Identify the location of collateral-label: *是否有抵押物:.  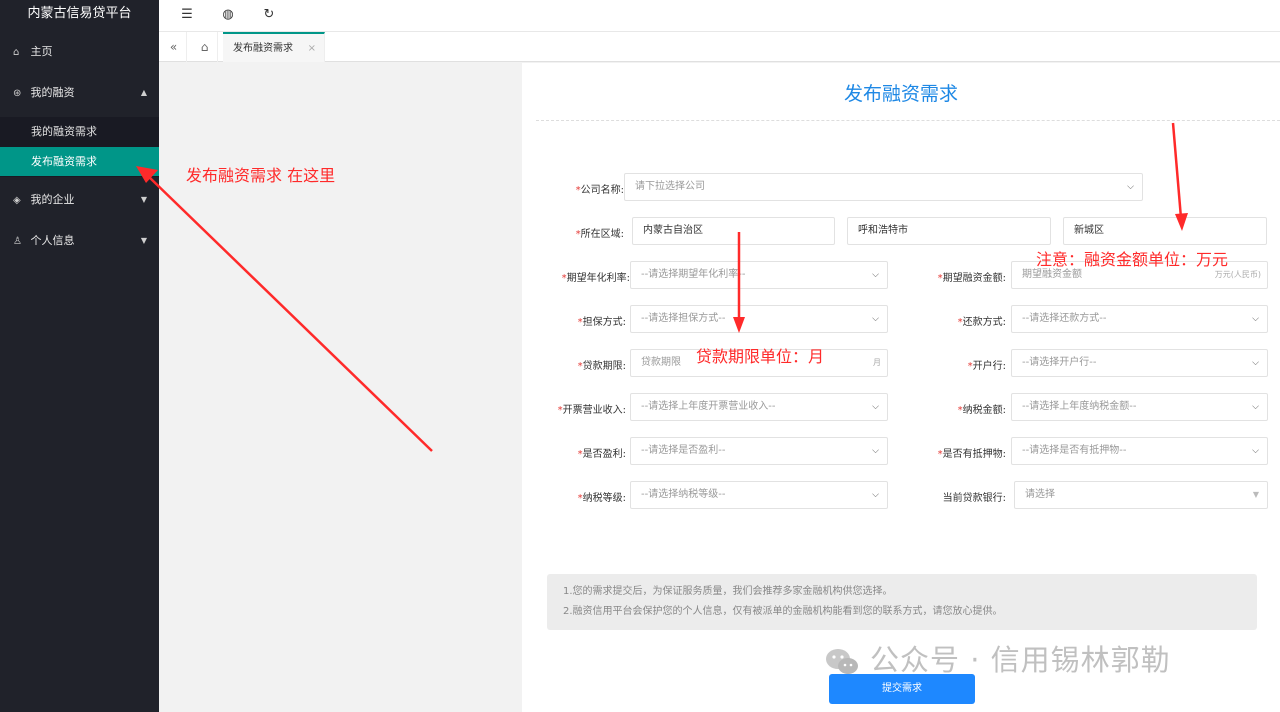
(971, 454).